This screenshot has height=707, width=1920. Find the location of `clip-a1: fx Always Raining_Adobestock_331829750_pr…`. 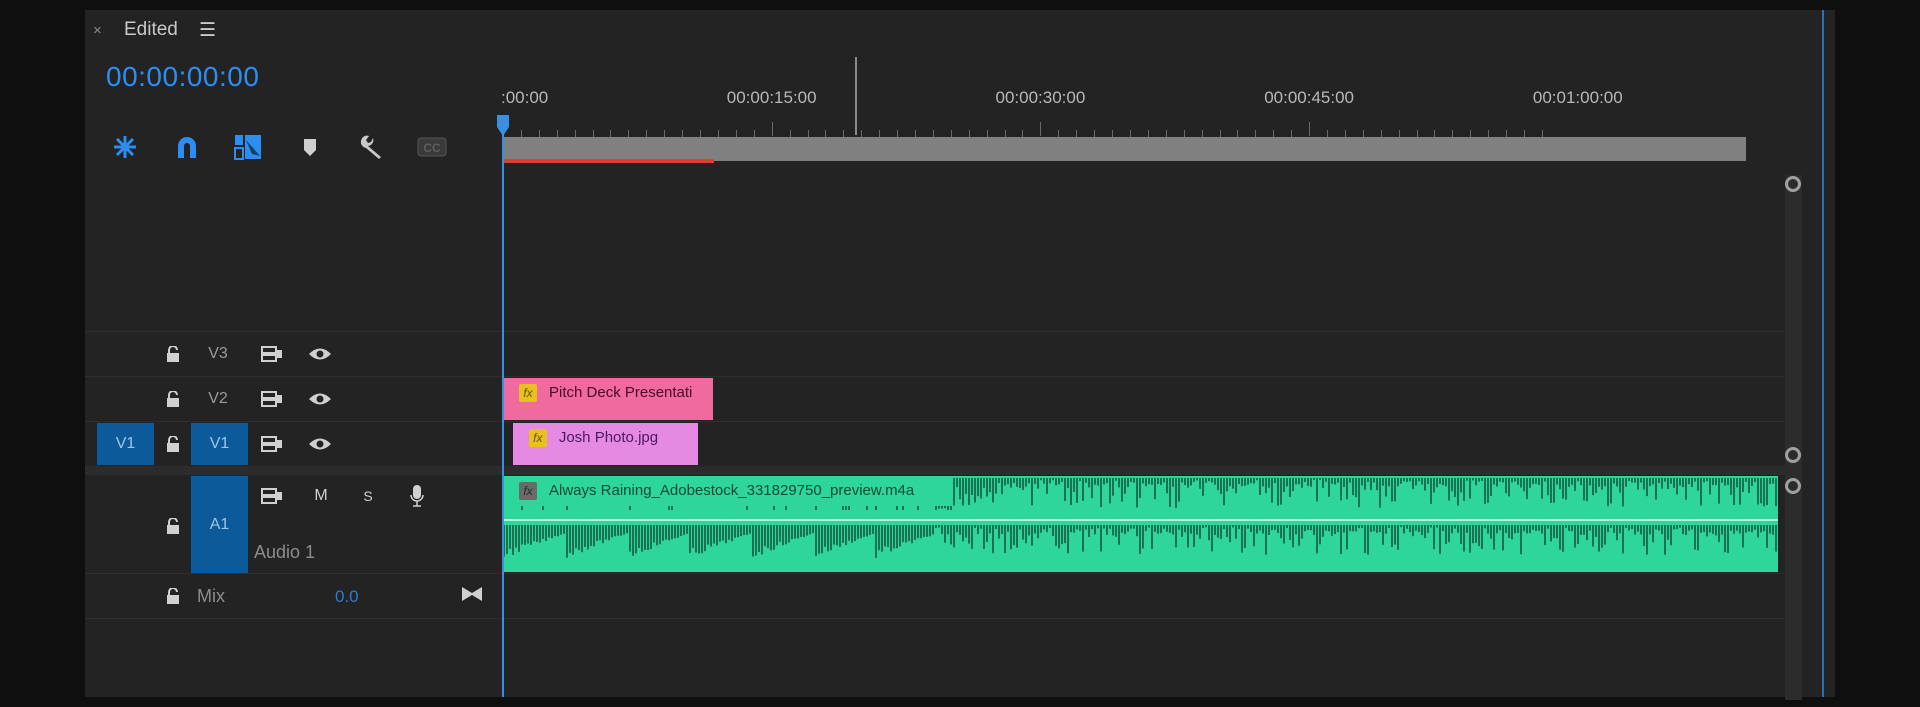

clip-a1: fx Always Raining_Adobestock_331829750_pr… is located at coordinates (1141, 524).